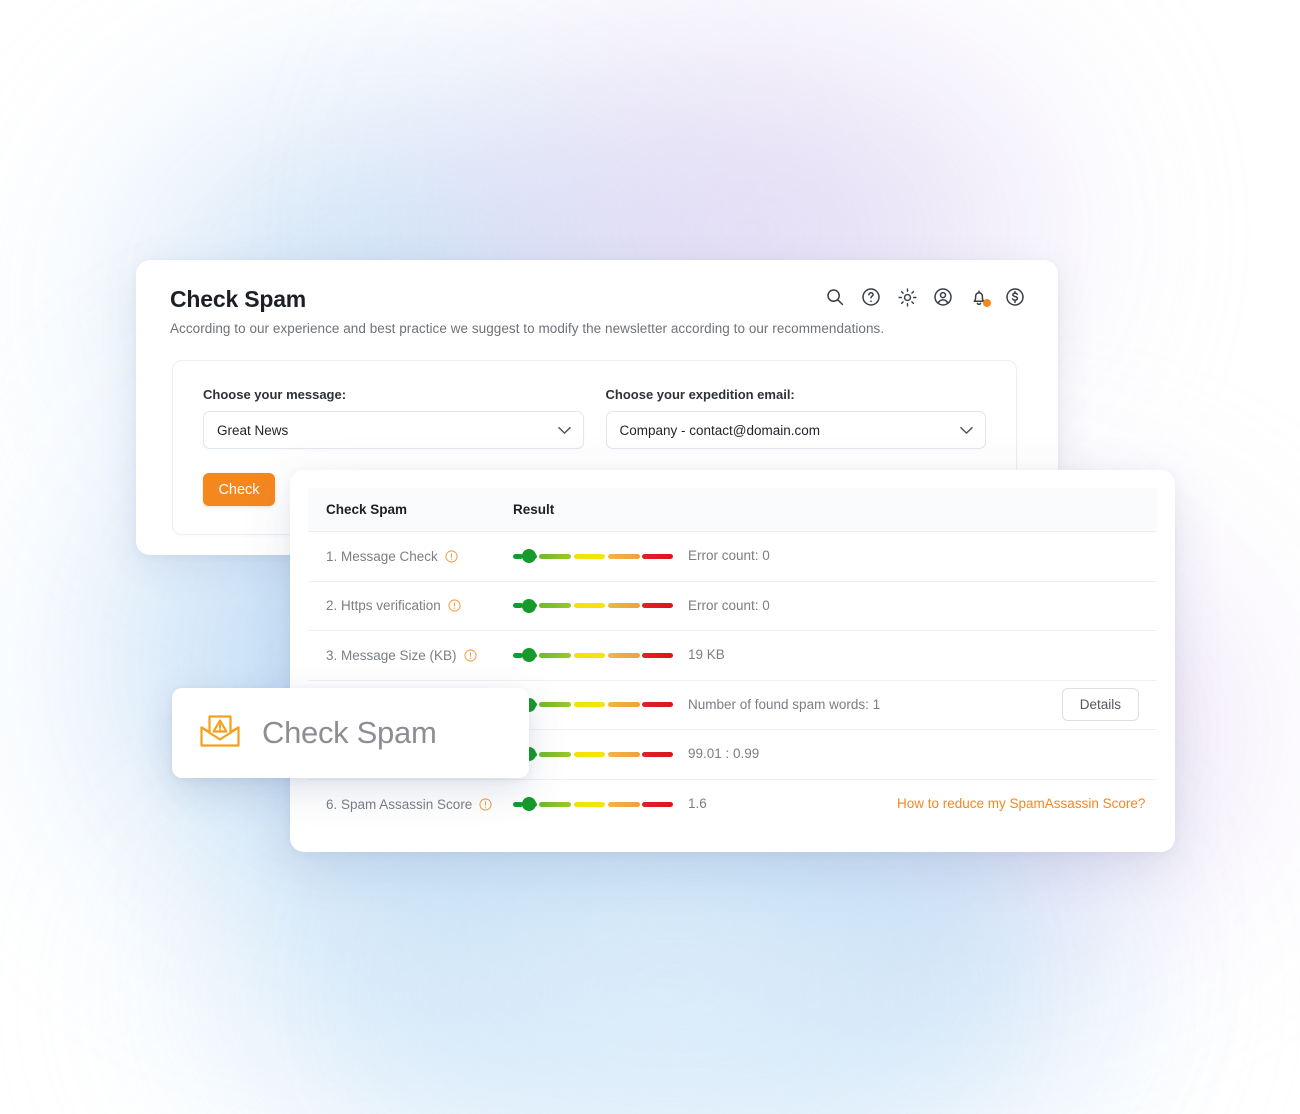  What do you see at coordinates (732, 510) in the screenshot?
I see `results-table-header: Check Spam Result` at bounding box center [732, 510].